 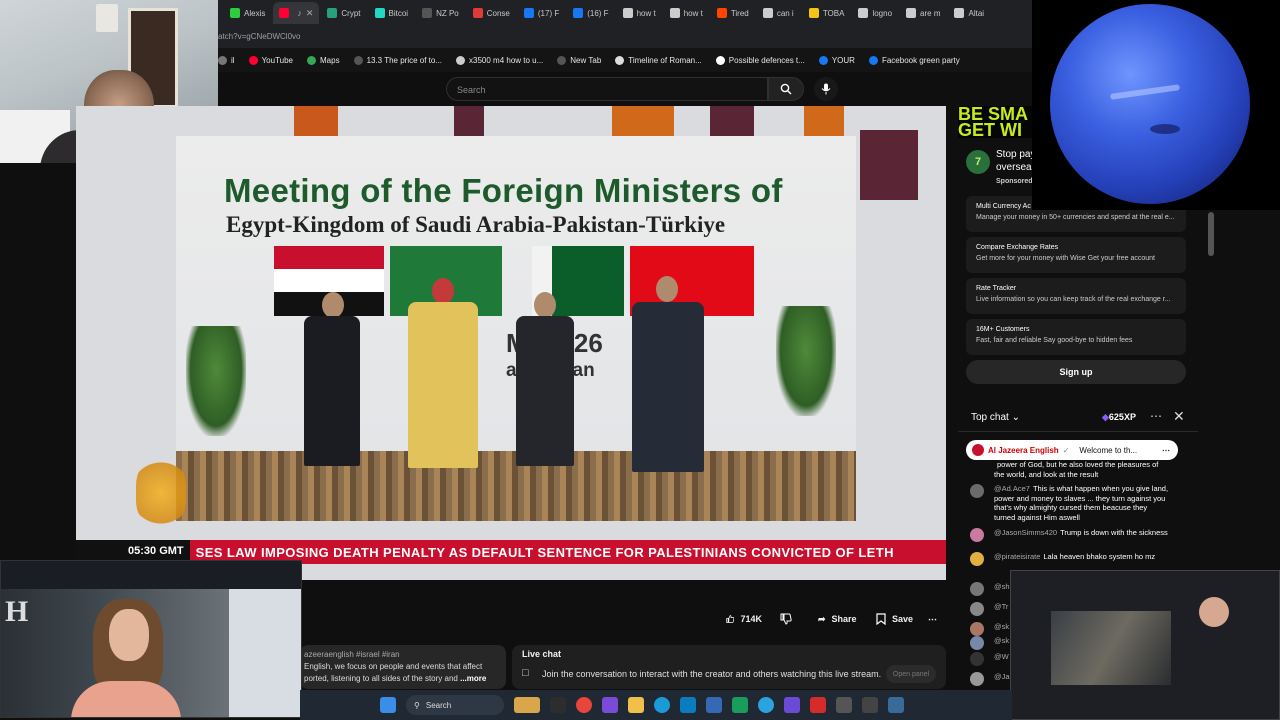 I want to click on browser-tab: NZ Po, so click(x=440, y=13).